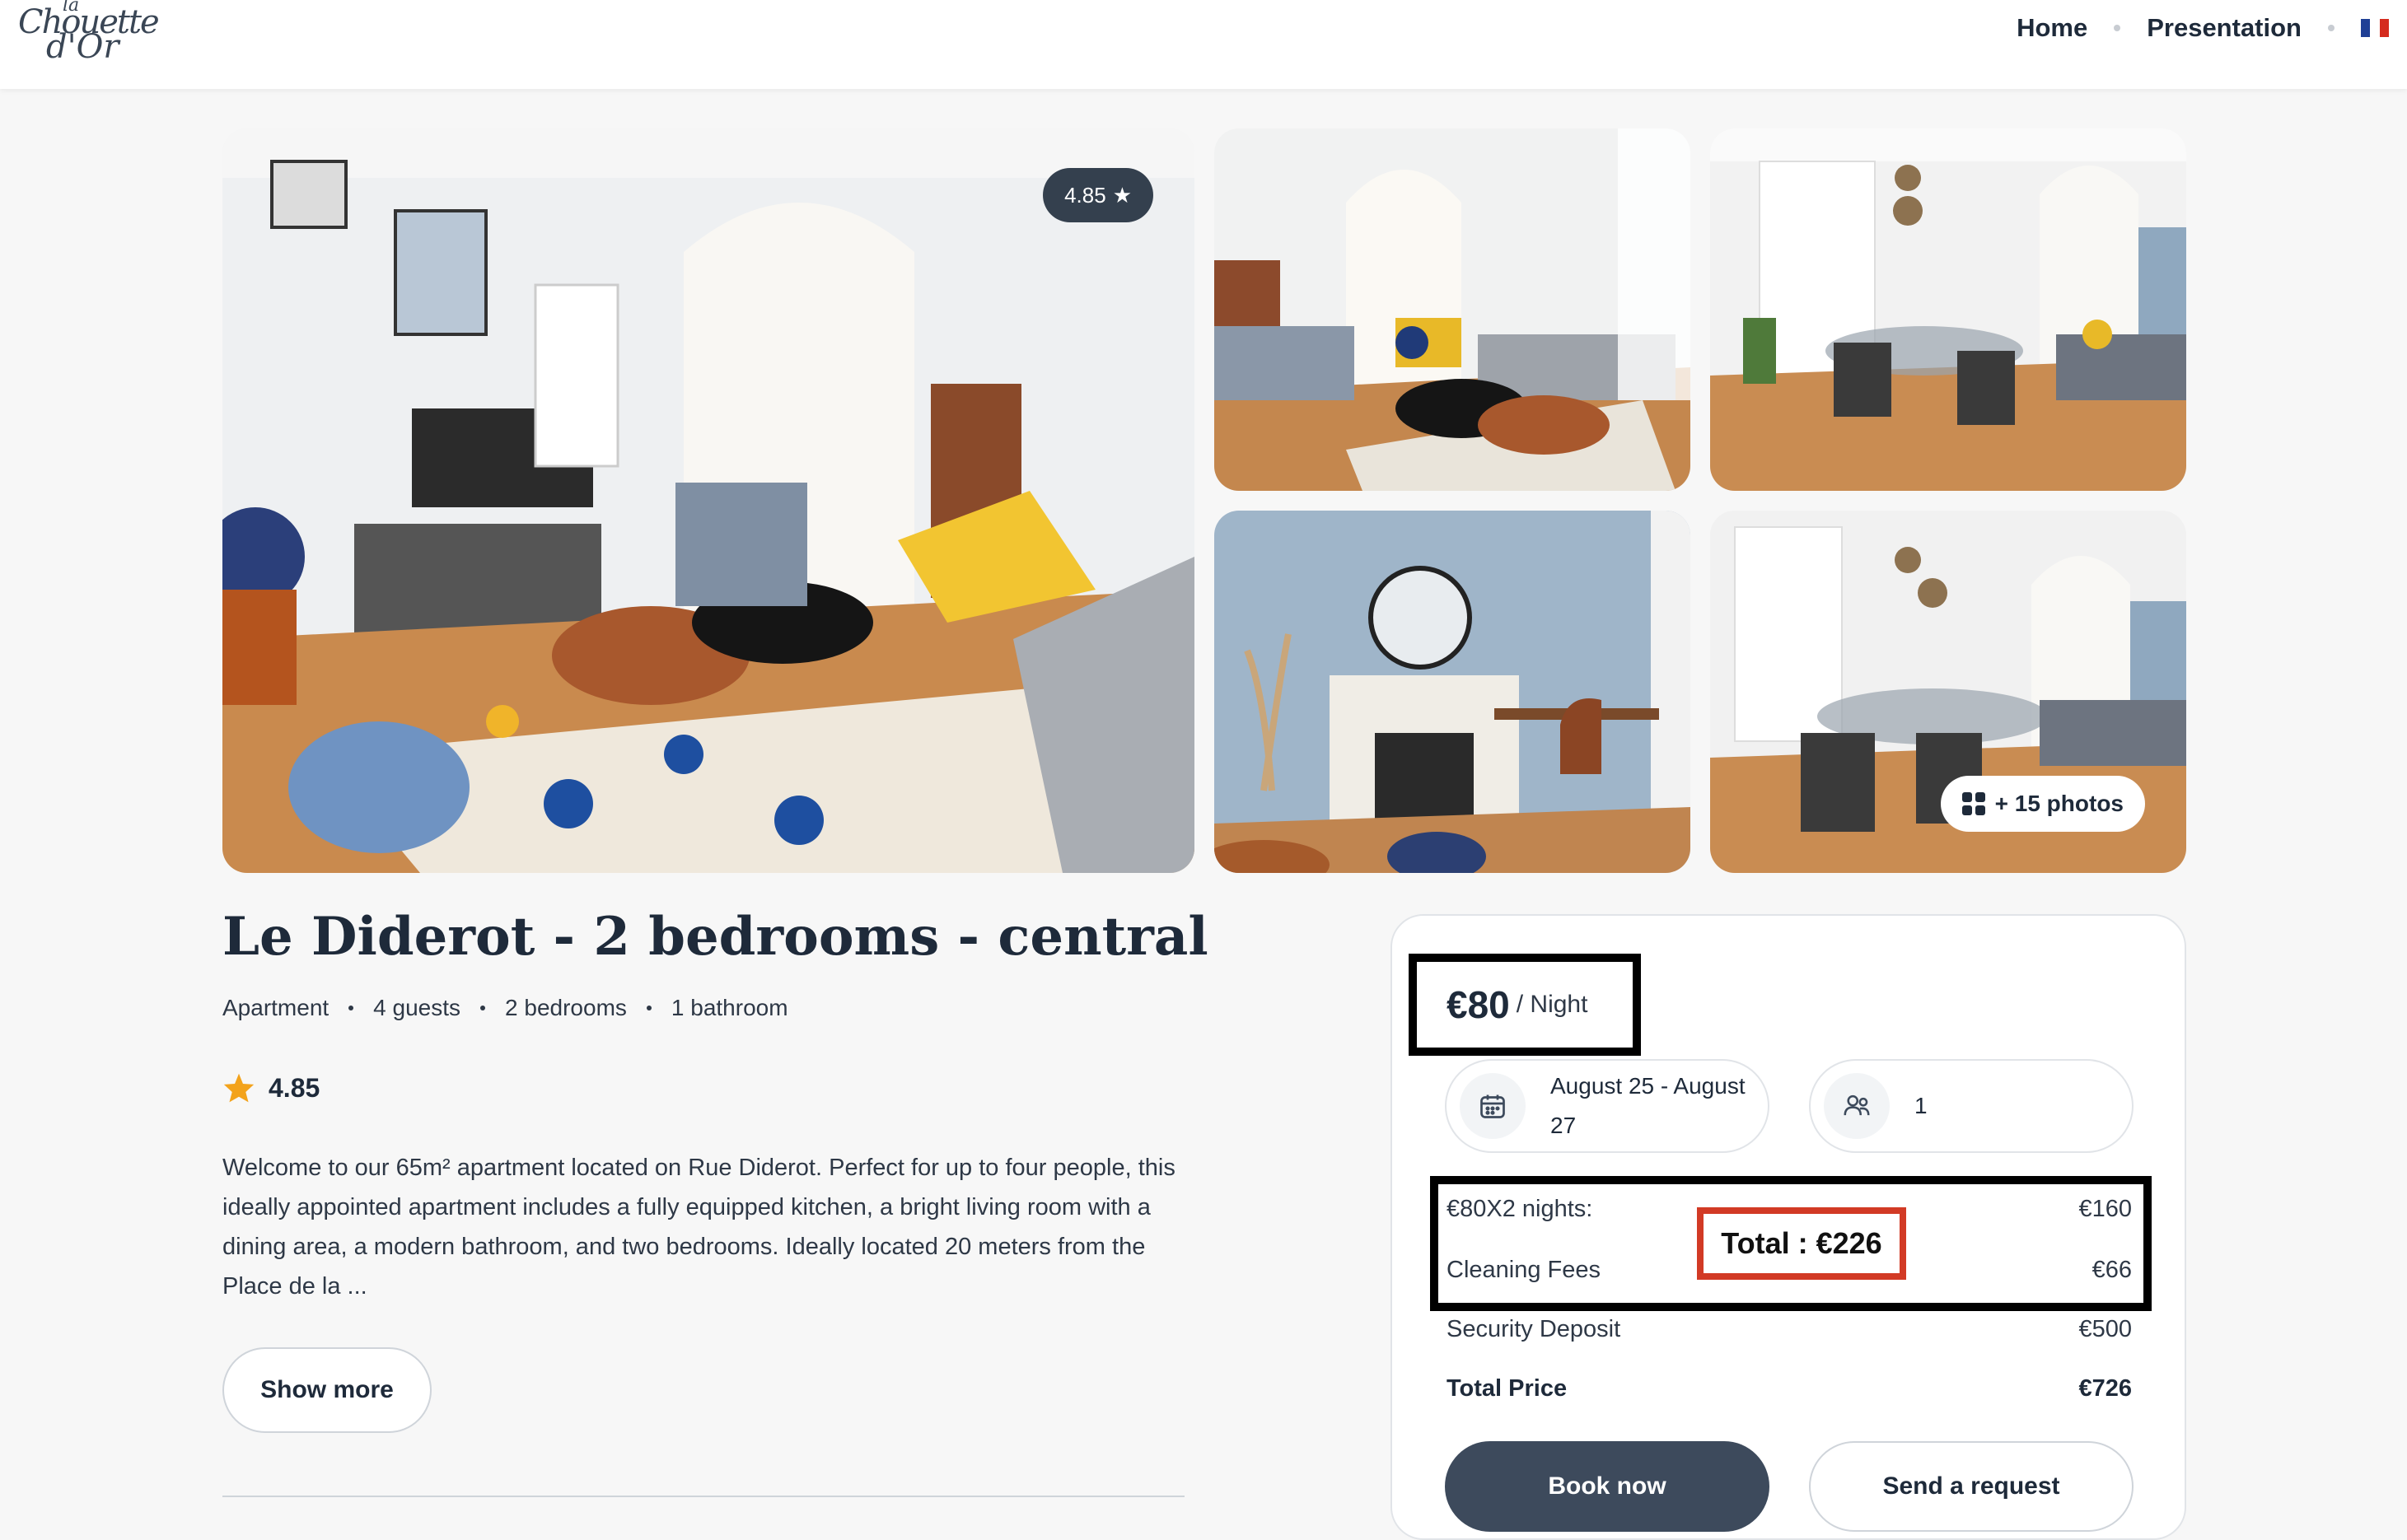 Image resolution: width=2407 pixels, height=1540 pixels. I want to click on security-deposit-line: Security Deposit €500, so click(1790, 1329).